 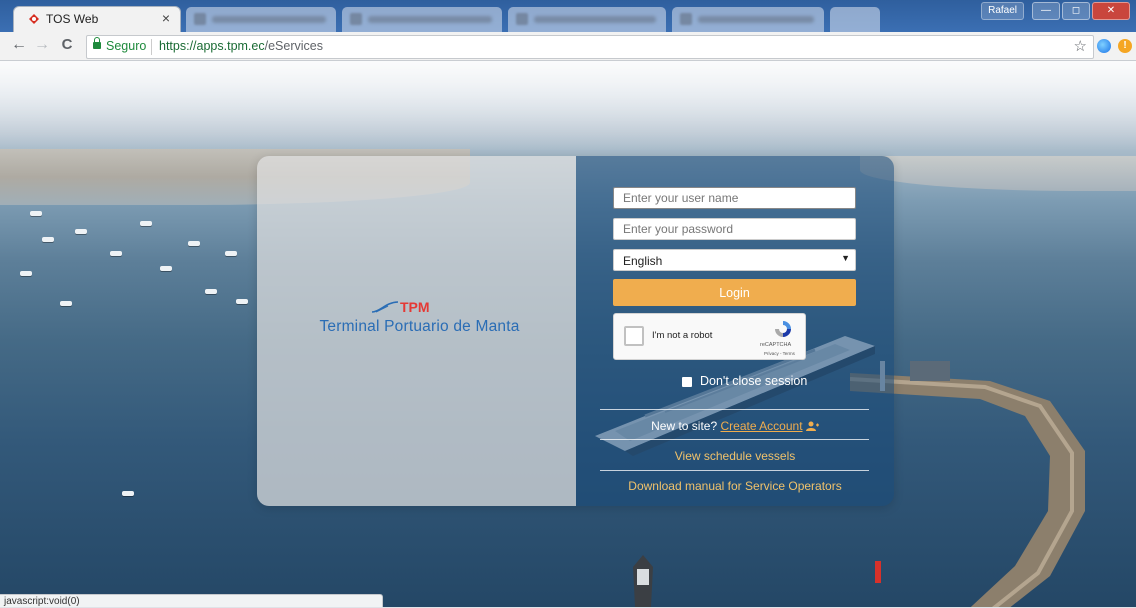 I want to click on username-input, so click(x=734, y=198).